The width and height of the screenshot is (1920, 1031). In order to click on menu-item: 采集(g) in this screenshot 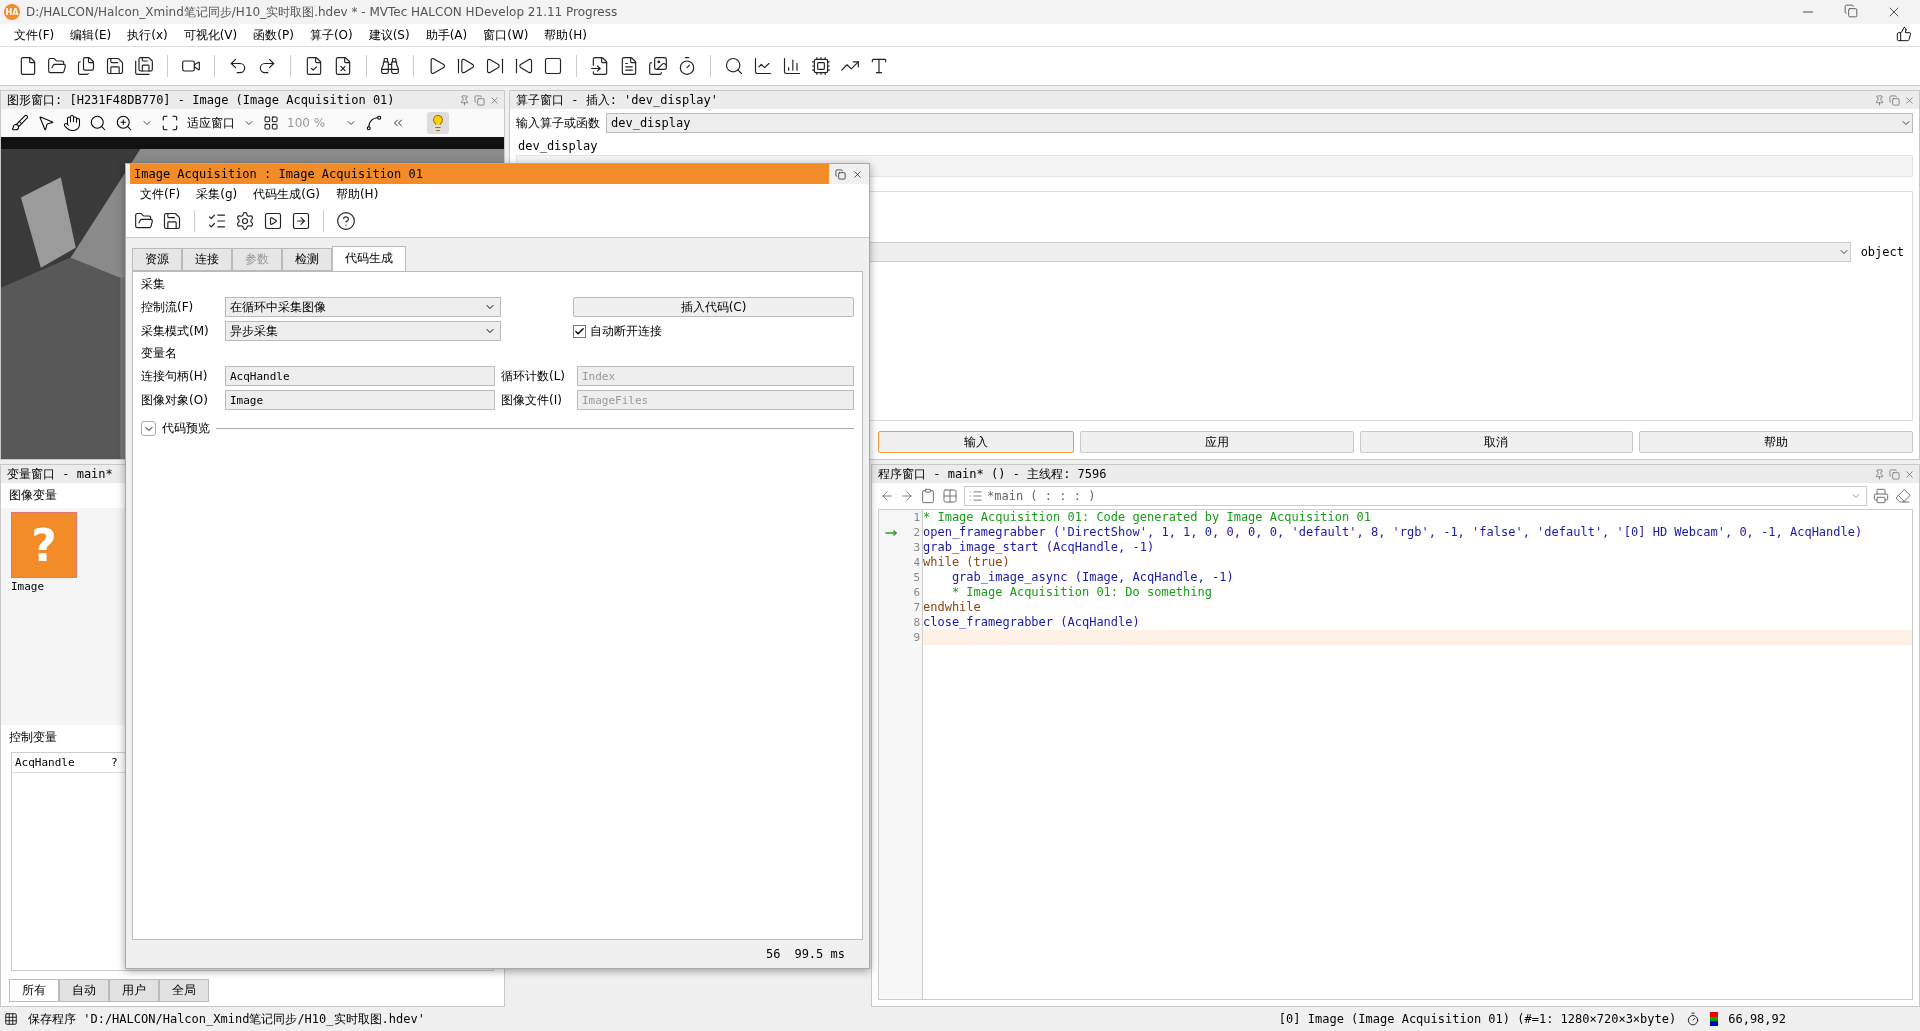, I will do `click(217, 194)`.